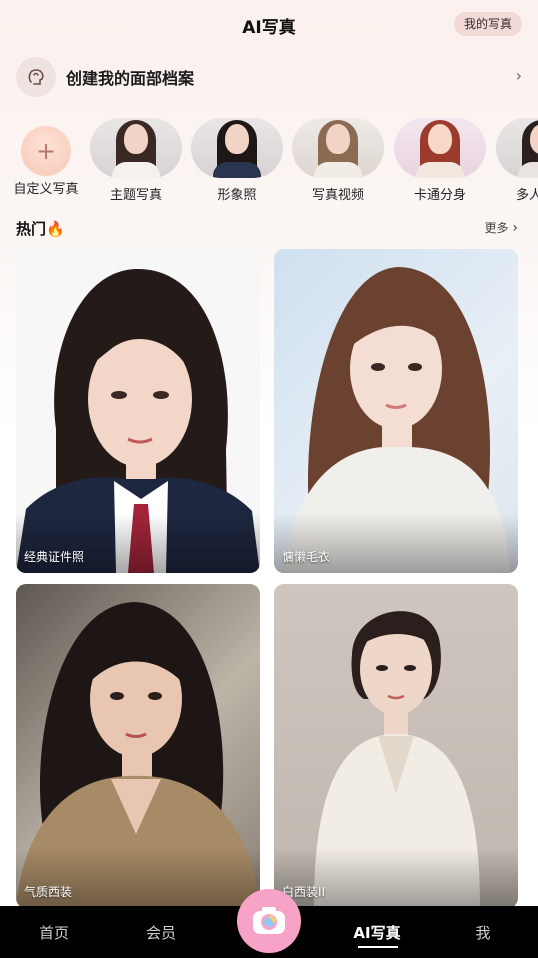 This screenshot has height=958, width=538. What do you see at coordinates (487, 24) in the screenshot?
I see `my-photos-button: 我的写真` at bounding box center [487, 24].